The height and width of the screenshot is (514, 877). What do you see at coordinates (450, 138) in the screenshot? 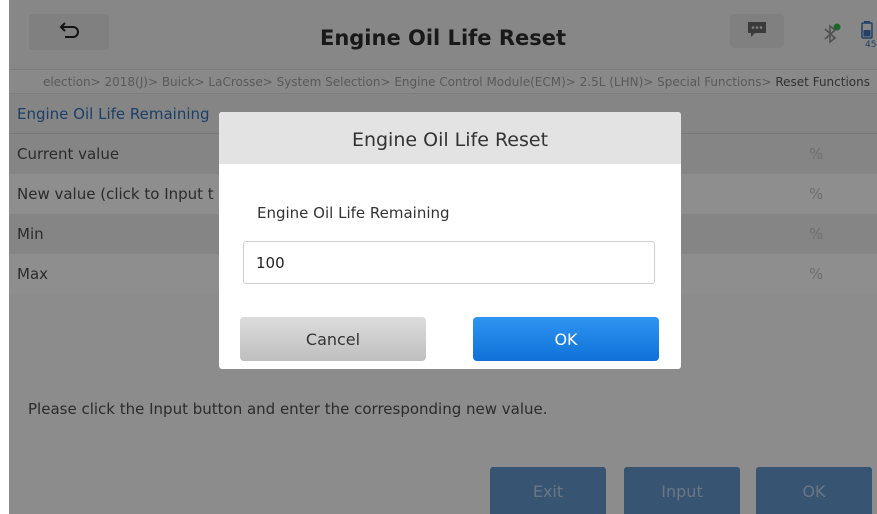
I see `dialog-title: Engine Oil Life Reset` at bounding box center [450, 138].